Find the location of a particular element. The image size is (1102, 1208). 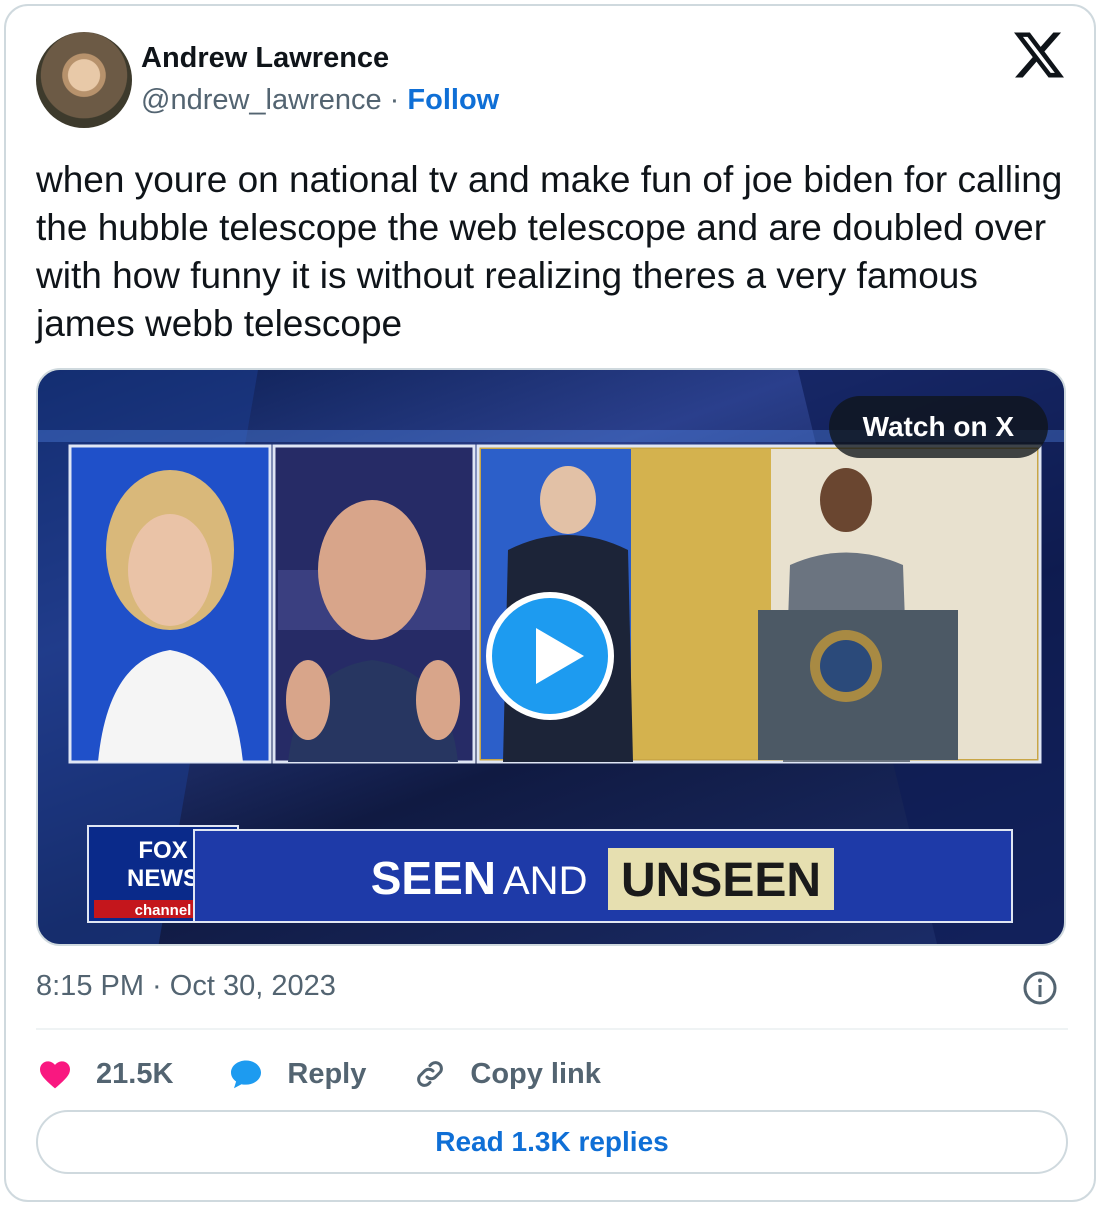

like-button: 21.5K is located at coordinates (104, 1074).